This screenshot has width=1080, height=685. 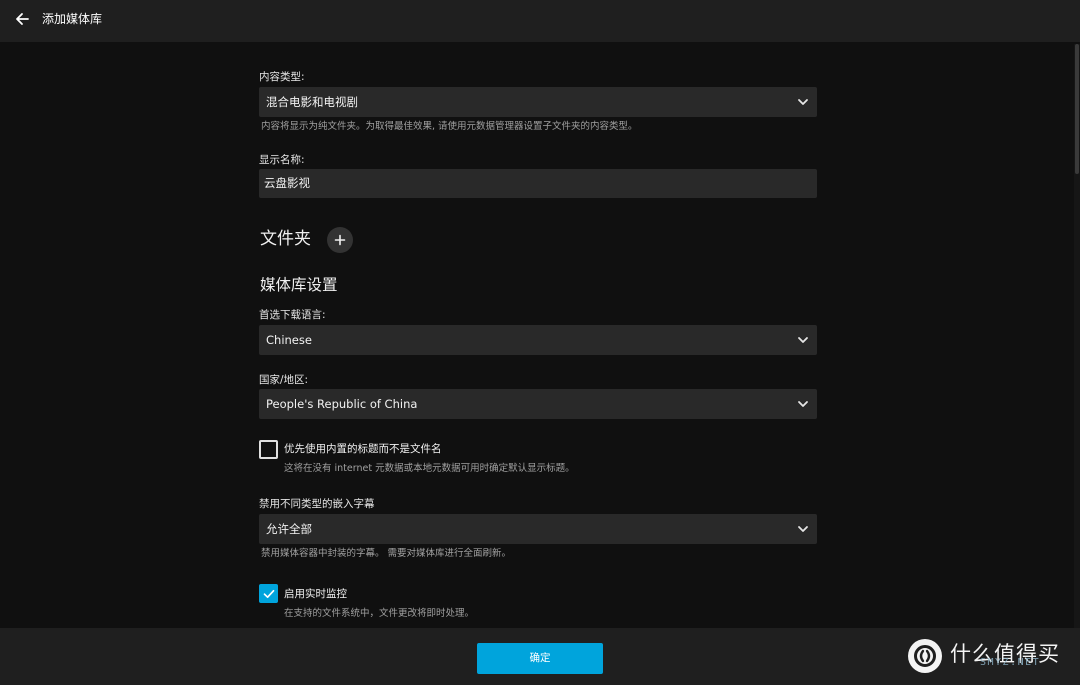 What do you see at coordinates (289, 529) in the screenshot?
I see `embedded-subtitles-value: 允许全部` at bounding box center [289, 529].